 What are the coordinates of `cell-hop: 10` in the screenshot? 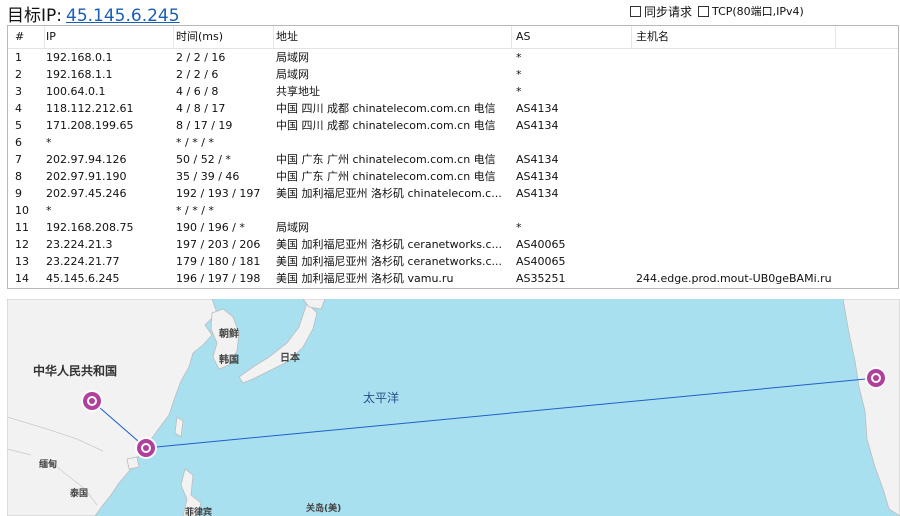 It's located at (22, 210).